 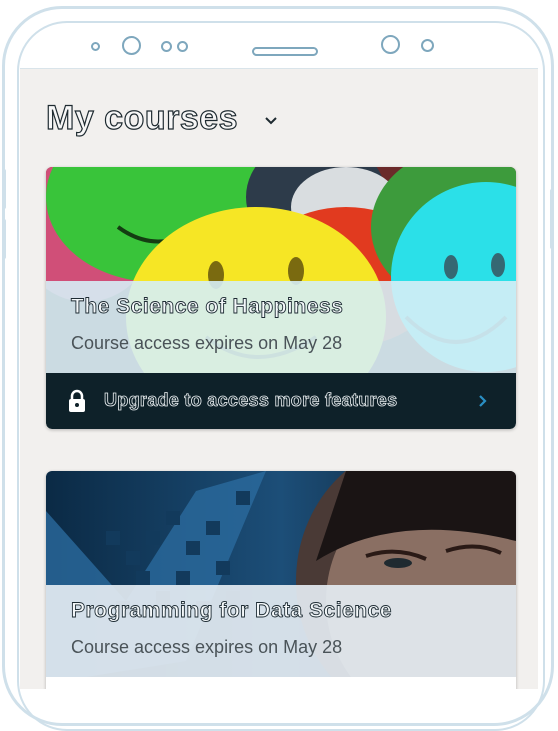 I want to click on chevron-down-icon, so click(x=271, y=121).